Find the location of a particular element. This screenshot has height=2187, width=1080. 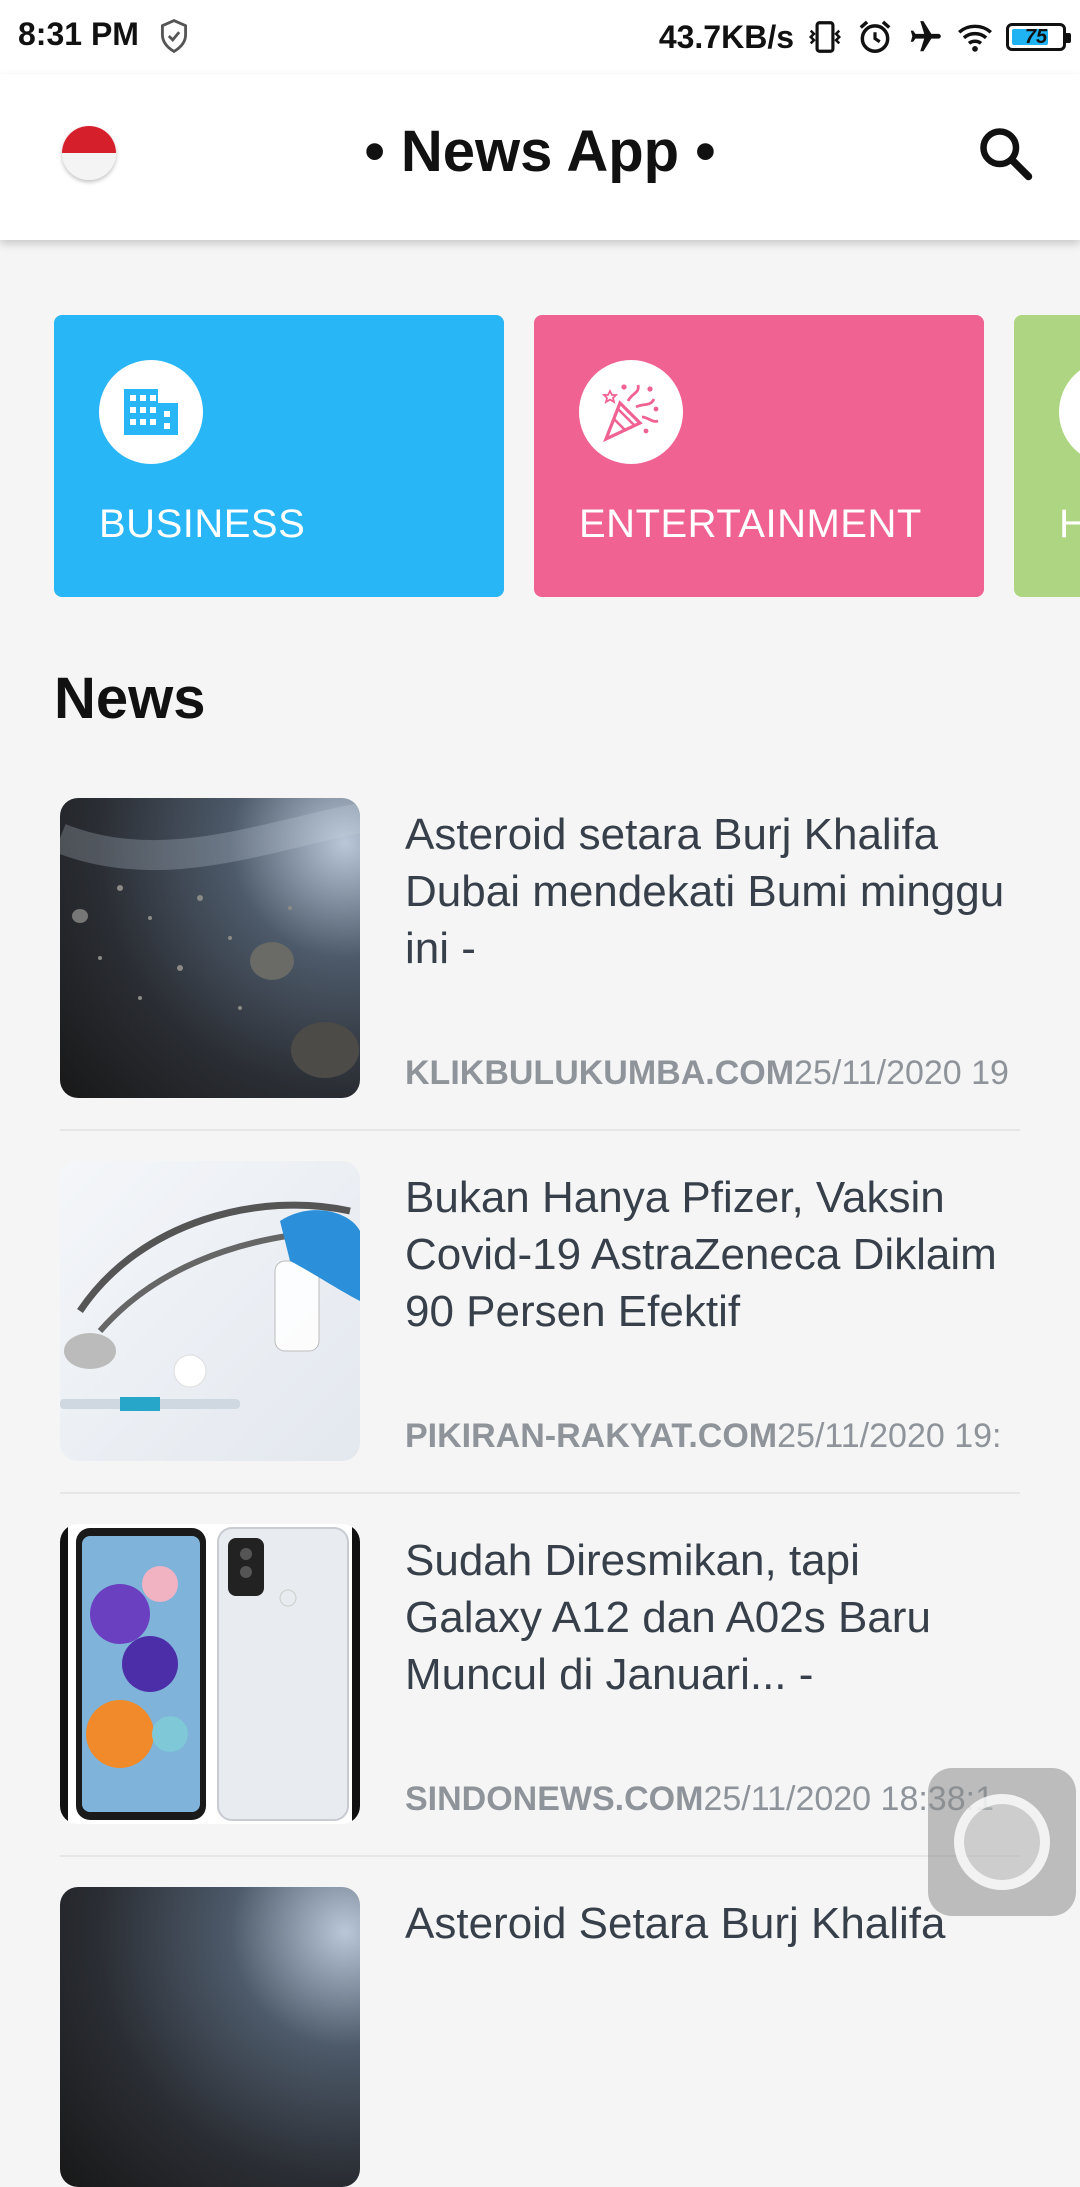

wifi-icon is located at coordinates (975, 38).